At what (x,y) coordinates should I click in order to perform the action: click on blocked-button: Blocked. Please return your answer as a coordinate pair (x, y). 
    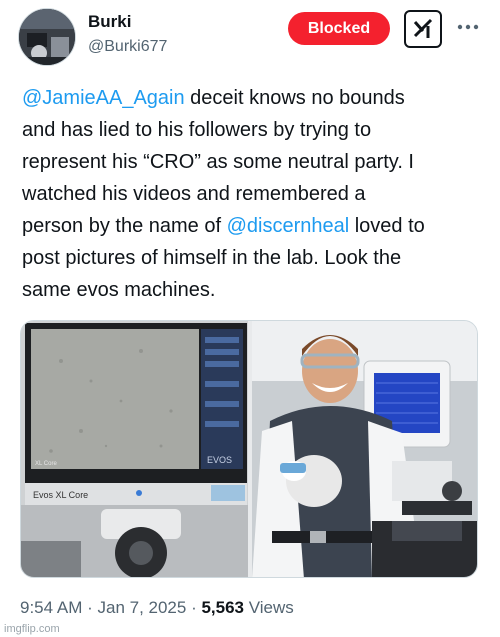
    Looking at the image, I should click on (339, 28).